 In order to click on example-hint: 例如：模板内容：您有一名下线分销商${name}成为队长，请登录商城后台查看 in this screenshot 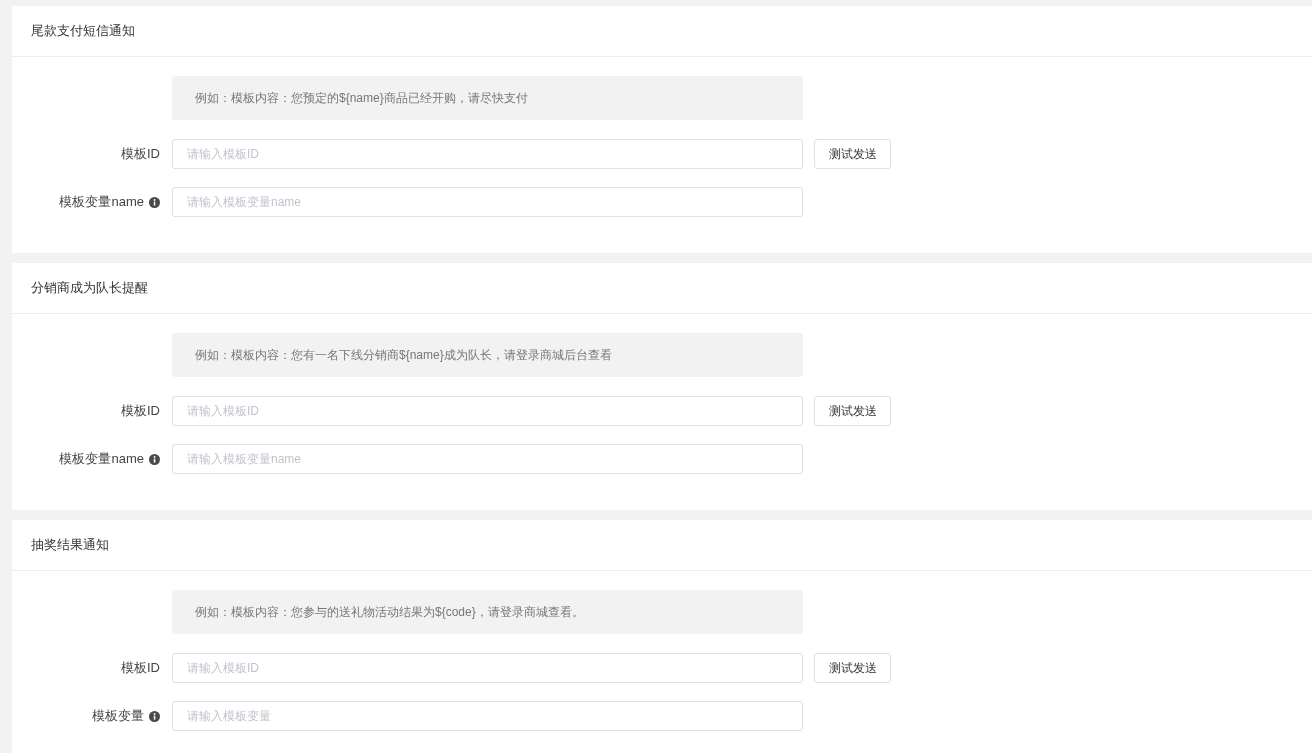, I will do `click(403, 355)`.